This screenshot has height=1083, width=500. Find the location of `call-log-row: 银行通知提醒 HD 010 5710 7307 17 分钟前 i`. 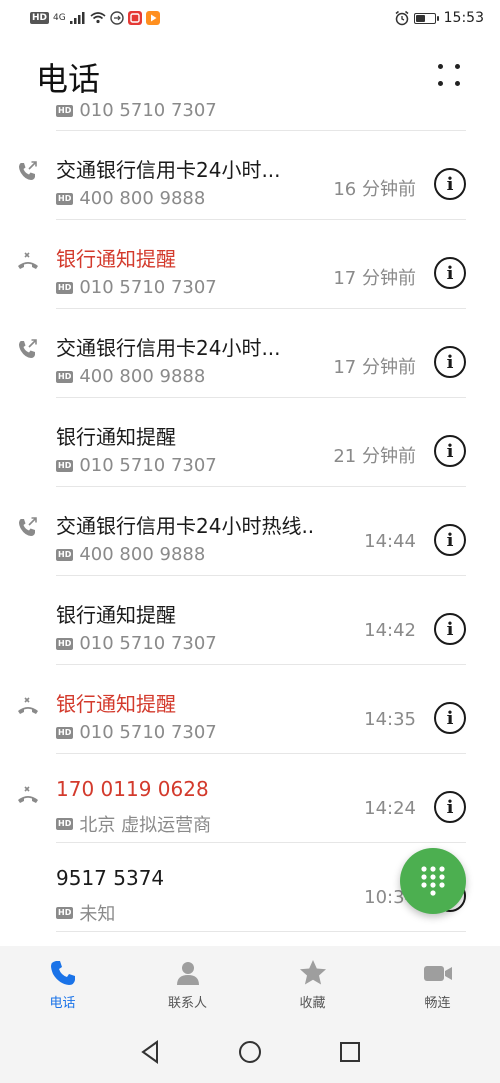

call-log-row: 银行通知提醒 HD 010 5710 7307 17 分钟前 i is located at coordinates (250, 264).